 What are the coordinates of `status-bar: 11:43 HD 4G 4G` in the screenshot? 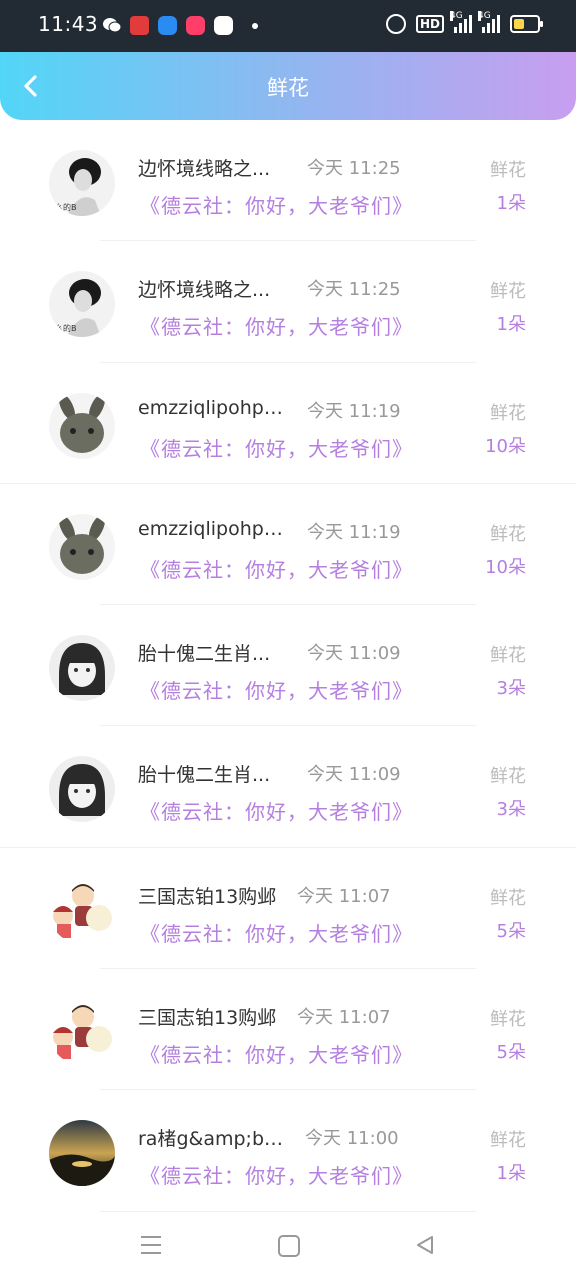 It's located at (288, 26).